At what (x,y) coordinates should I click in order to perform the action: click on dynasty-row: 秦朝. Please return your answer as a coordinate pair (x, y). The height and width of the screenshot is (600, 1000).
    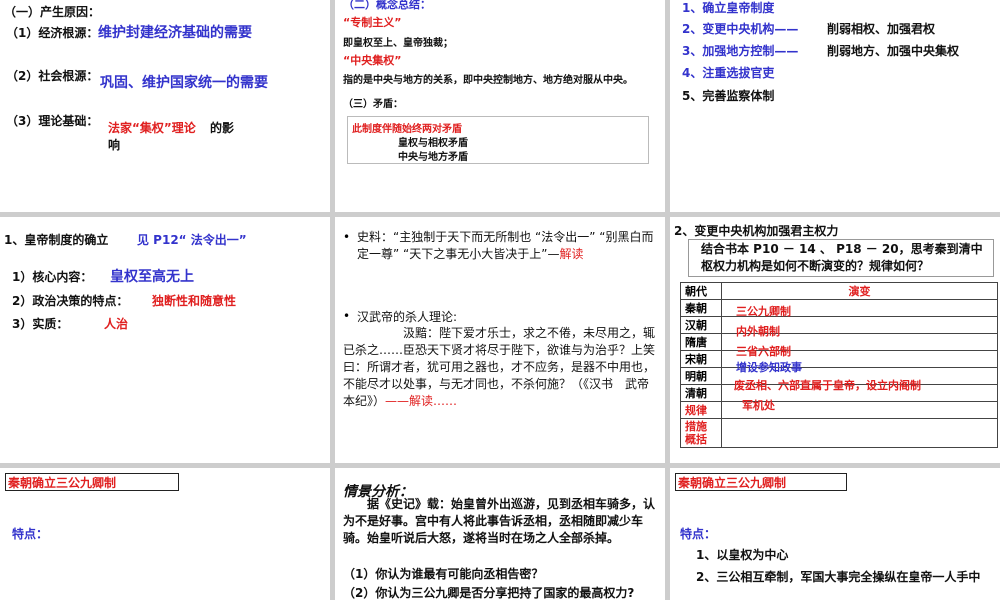
    Looking at the image, I should click on (701, 308).